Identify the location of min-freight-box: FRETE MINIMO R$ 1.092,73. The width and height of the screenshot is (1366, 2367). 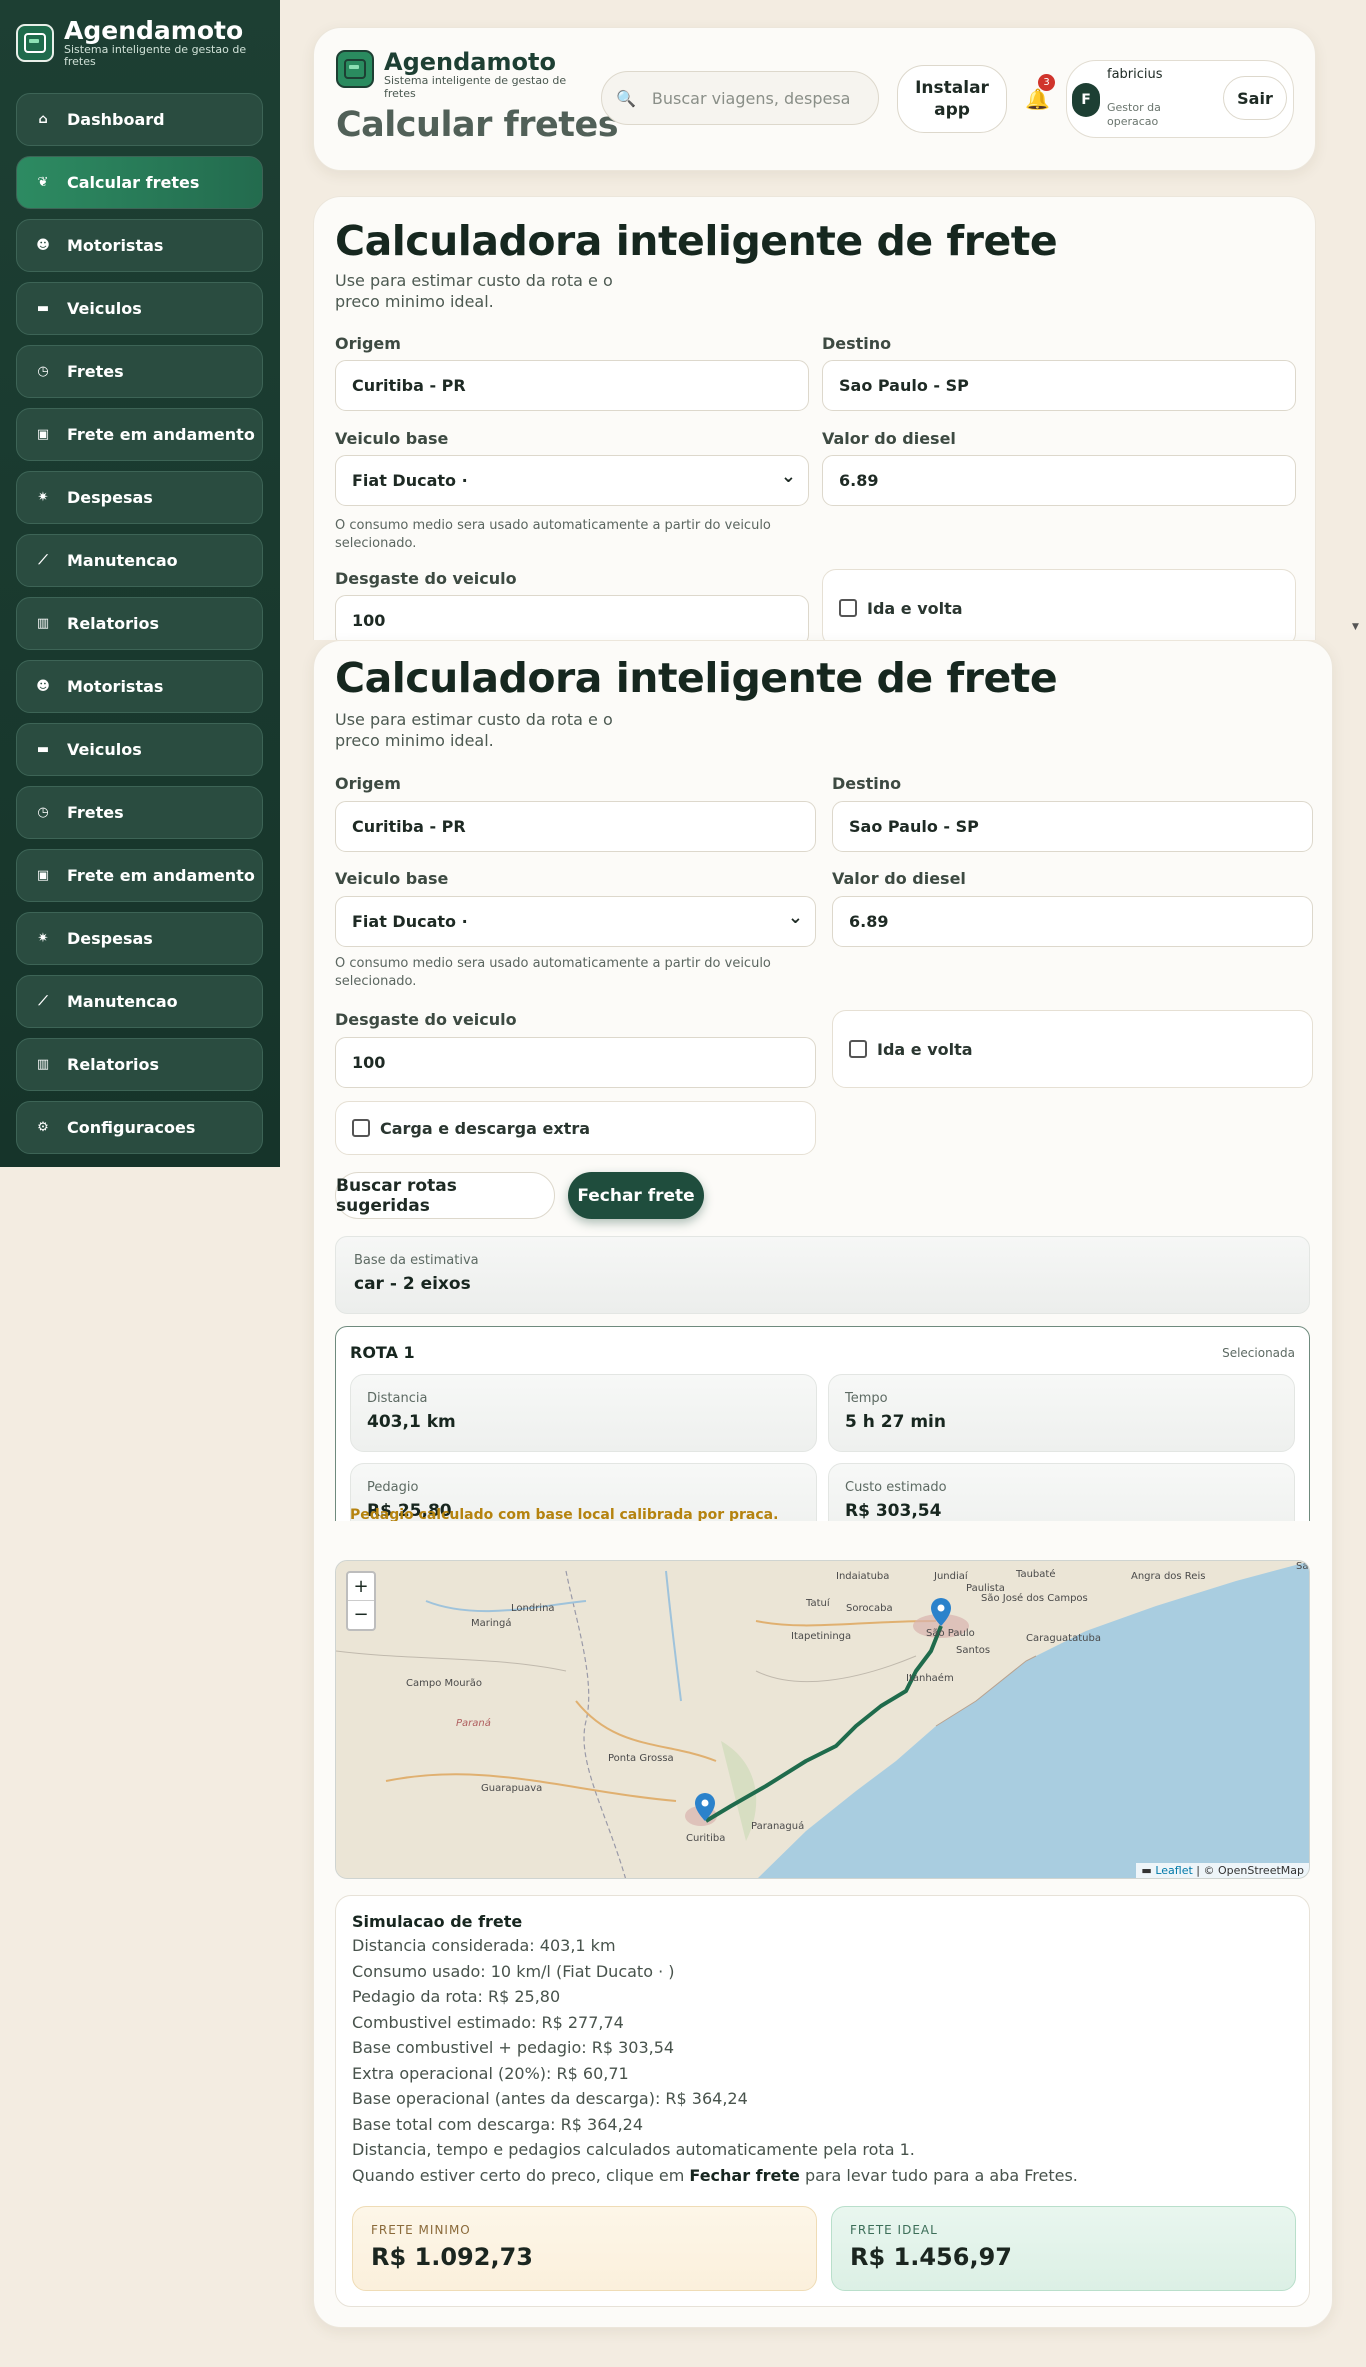
(584, 2248).